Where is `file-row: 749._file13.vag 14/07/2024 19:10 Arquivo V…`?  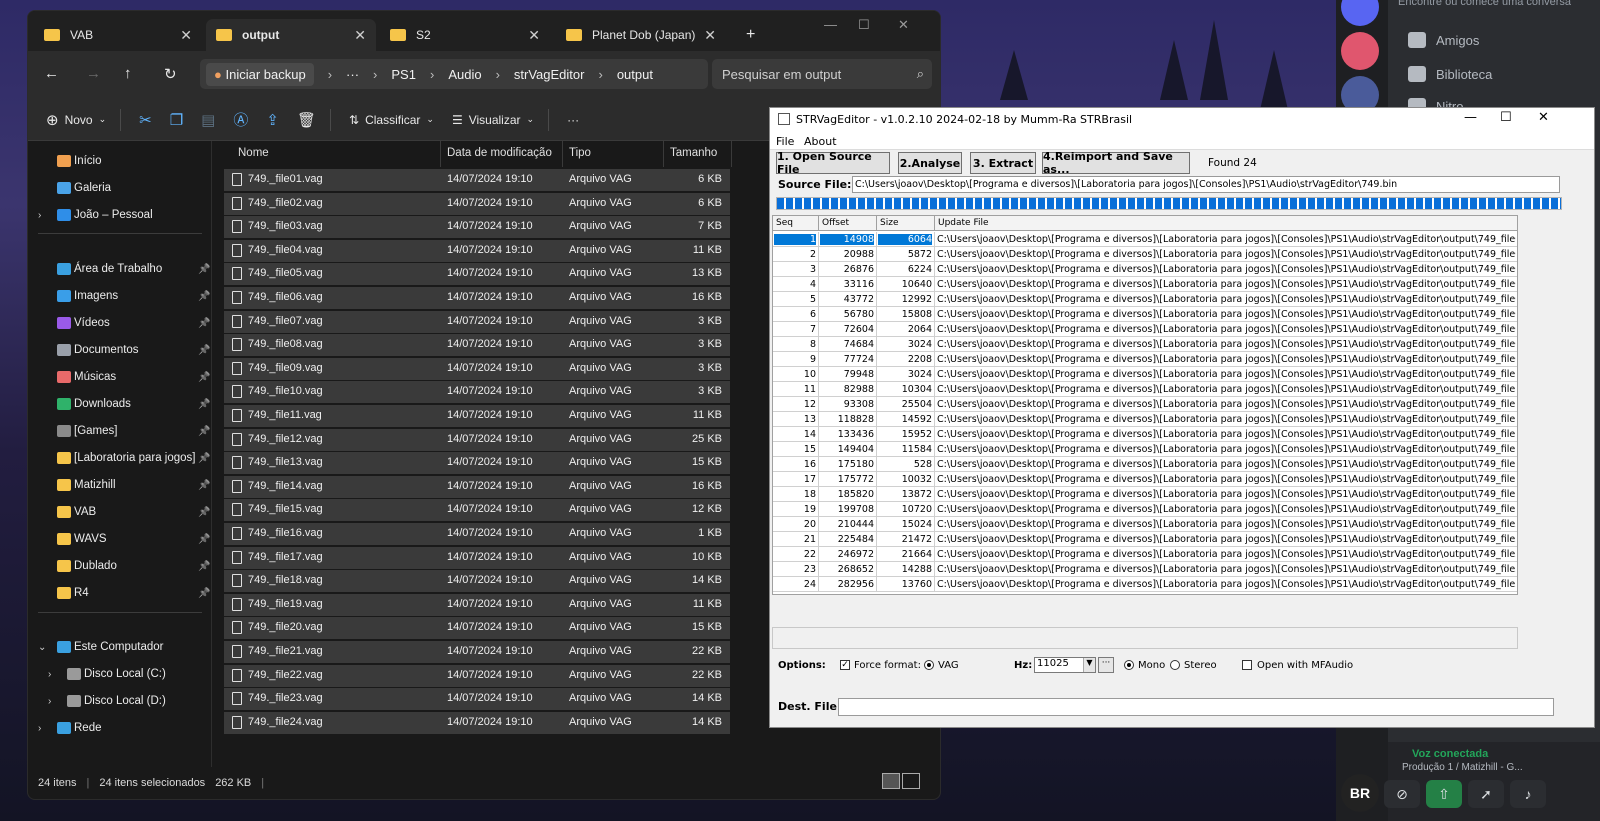 file-row: 749._file13.vag 14/07/2024 19:10 Arquivo V… is located at coordinates (477, 463).